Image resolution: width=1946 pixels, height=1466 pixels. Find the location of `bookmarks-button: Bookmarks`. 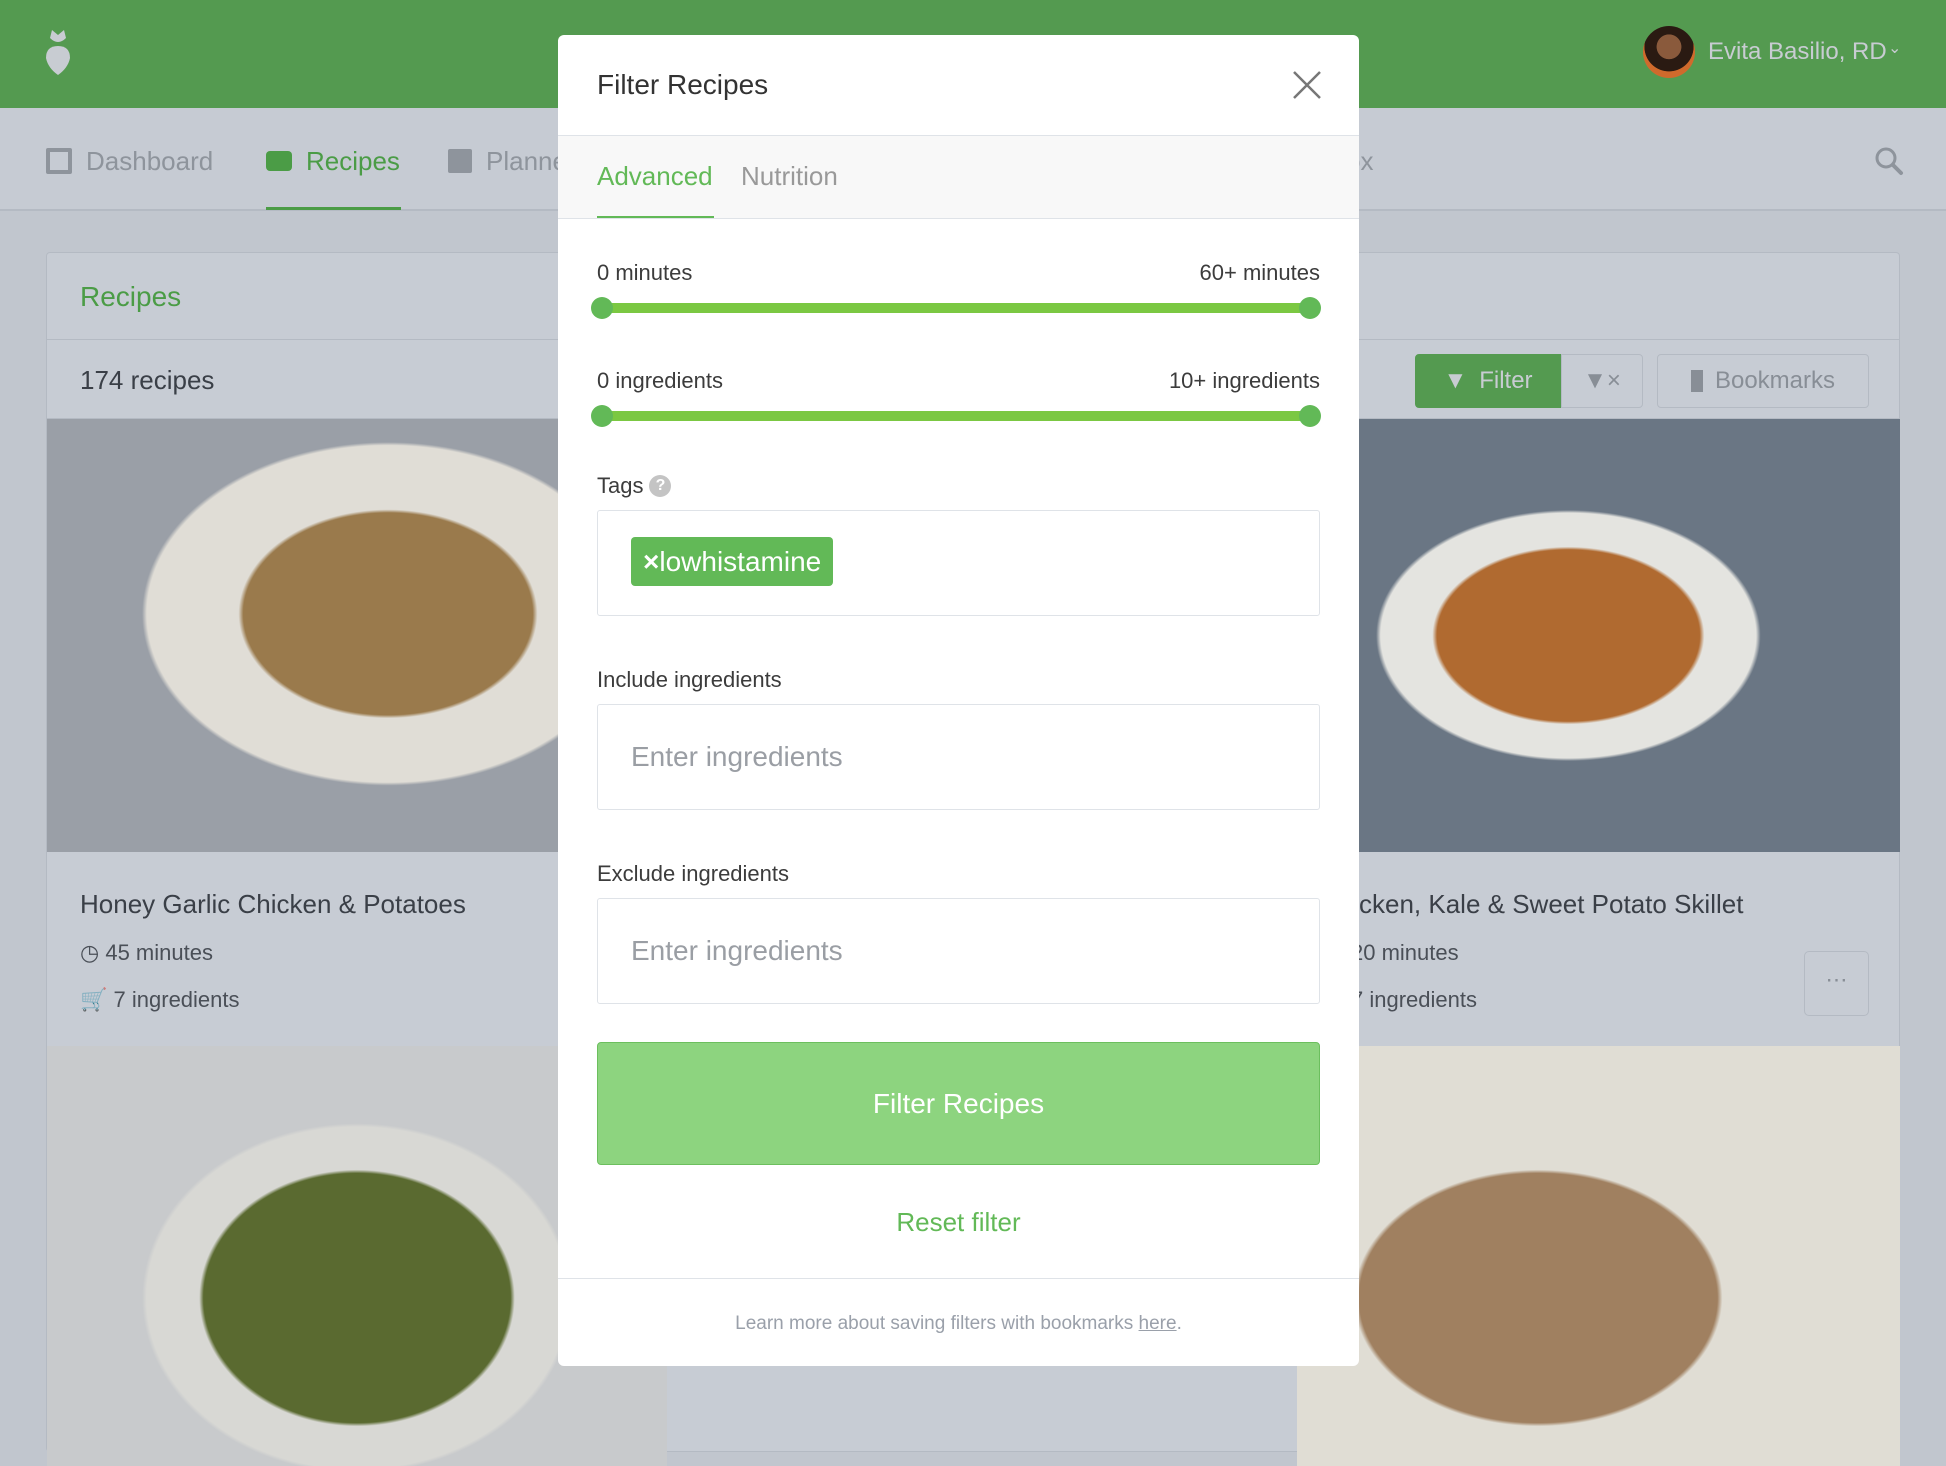

bookmarks-button: Bookmarks is located at coordinates (1763, 381).